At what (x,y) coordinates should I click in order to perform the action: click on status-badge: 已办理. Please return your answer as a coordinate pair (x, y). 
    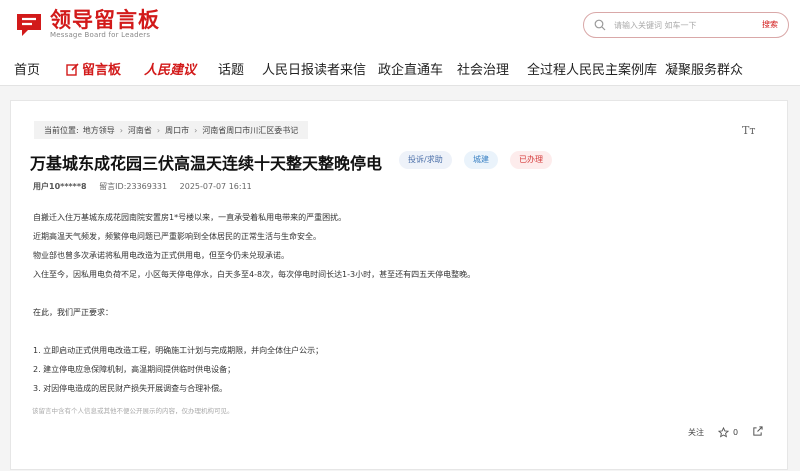
    Looking at the image, I should click on (531, 160).